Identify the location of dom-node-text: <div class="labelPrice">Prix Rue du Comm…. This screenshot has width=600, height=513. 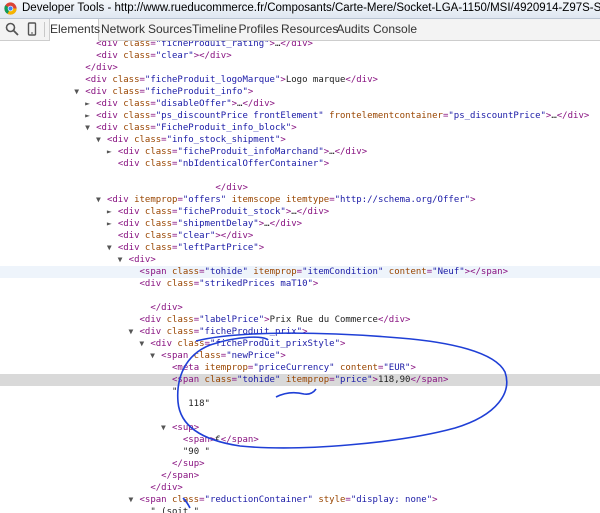
(275, 320).